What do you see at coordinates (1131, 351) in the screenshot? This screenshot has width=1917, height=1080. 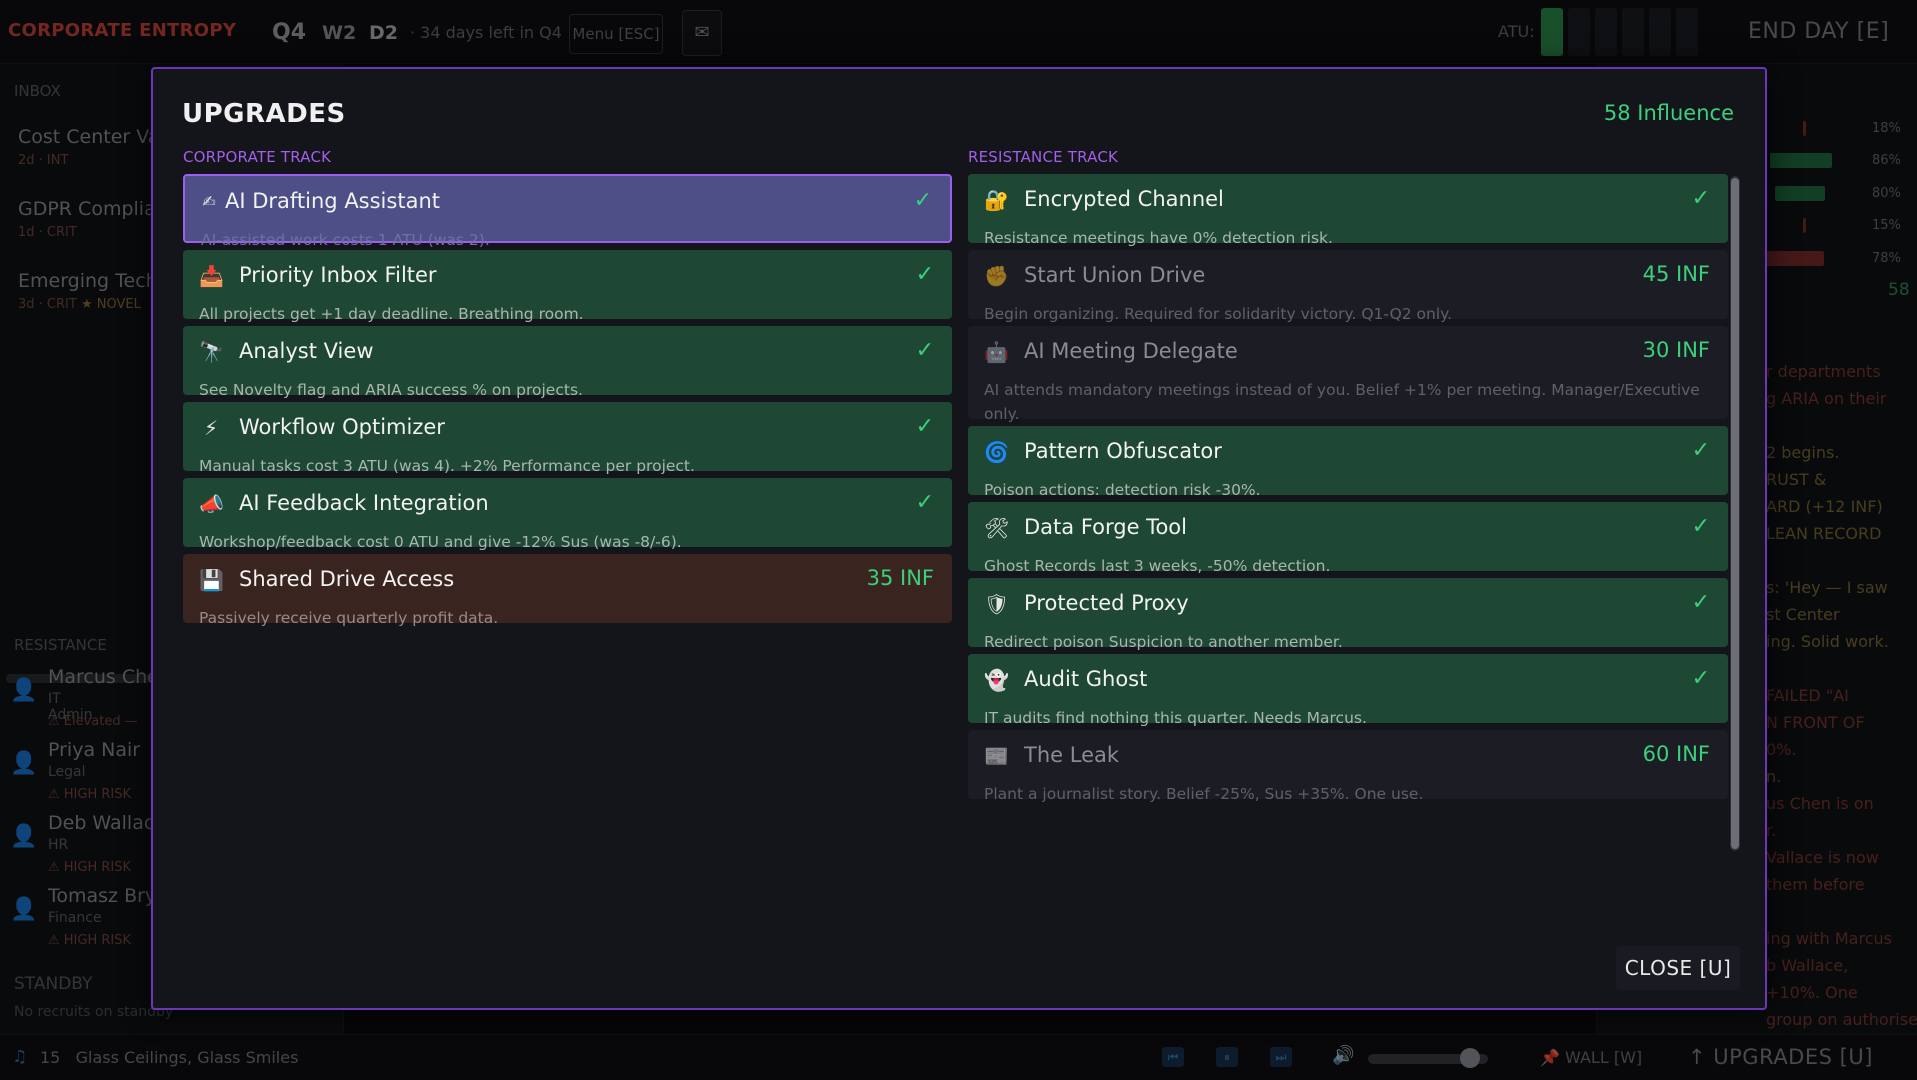 I see `upgrade-name: AI Meeting Delegate` at bounding box center [1131, 351].